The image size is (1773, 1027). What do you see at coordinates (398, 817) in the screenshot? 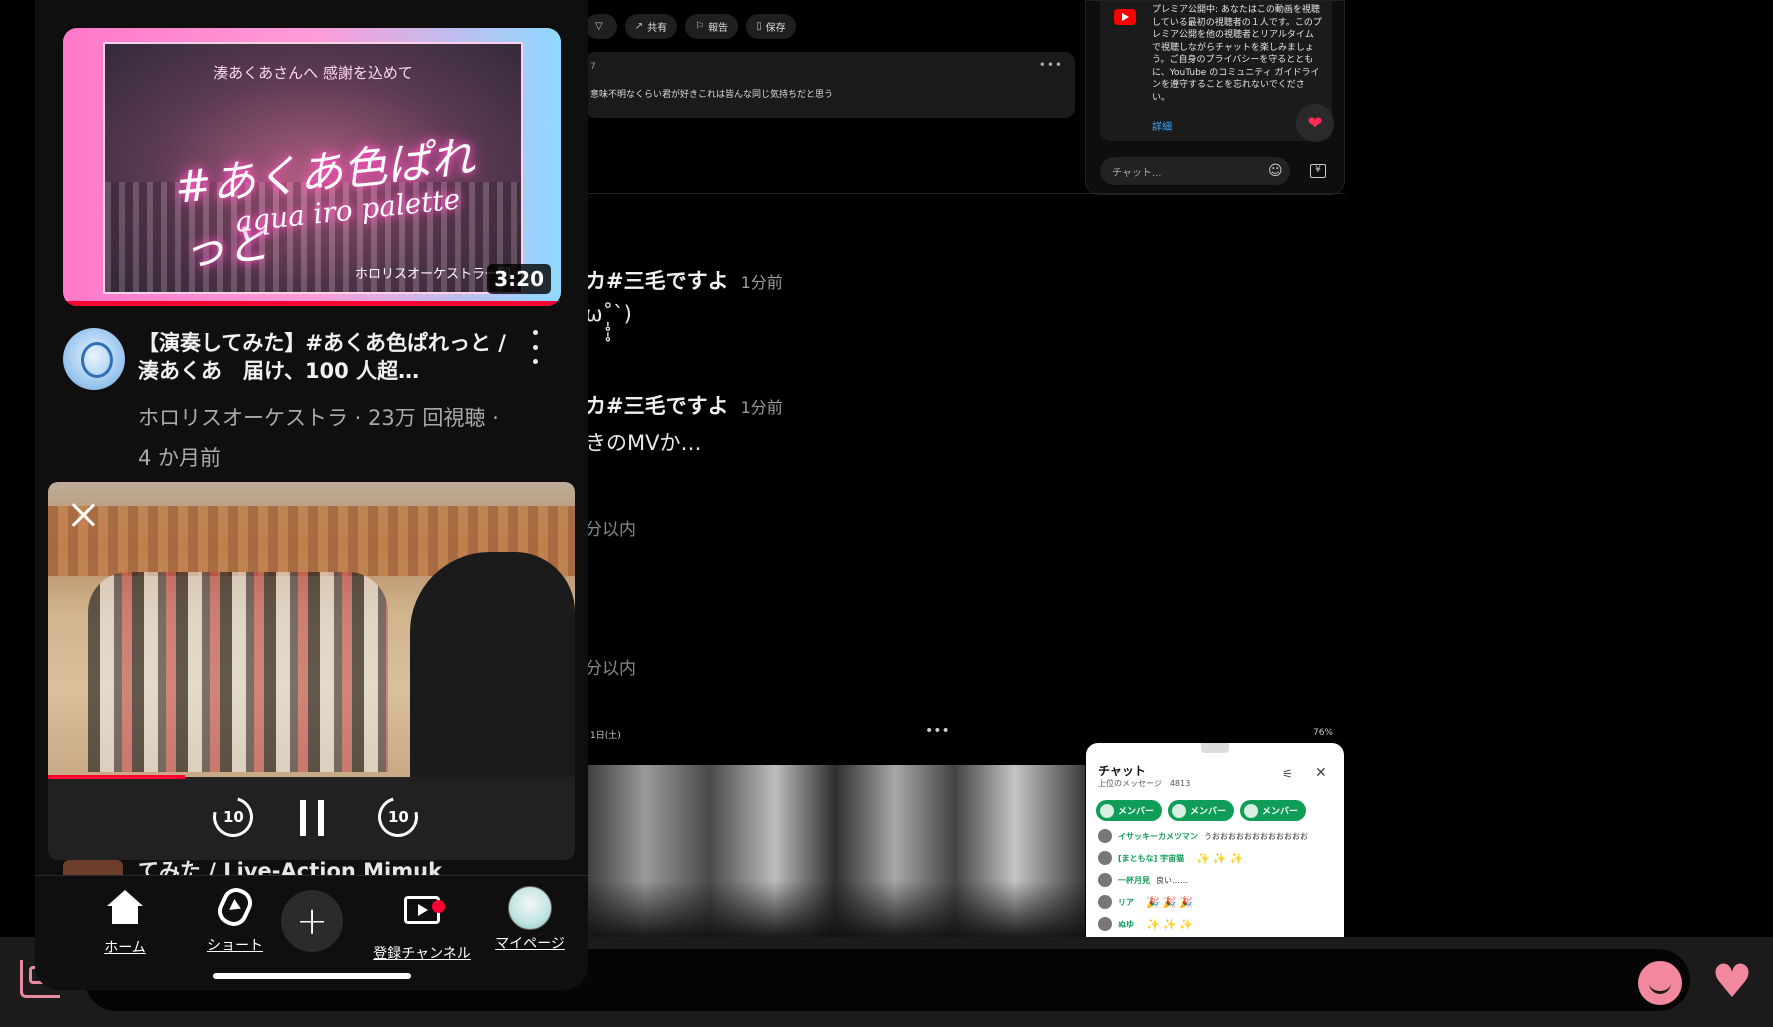
I see `forward-10-button: 10` at bounding box center [398, 817].